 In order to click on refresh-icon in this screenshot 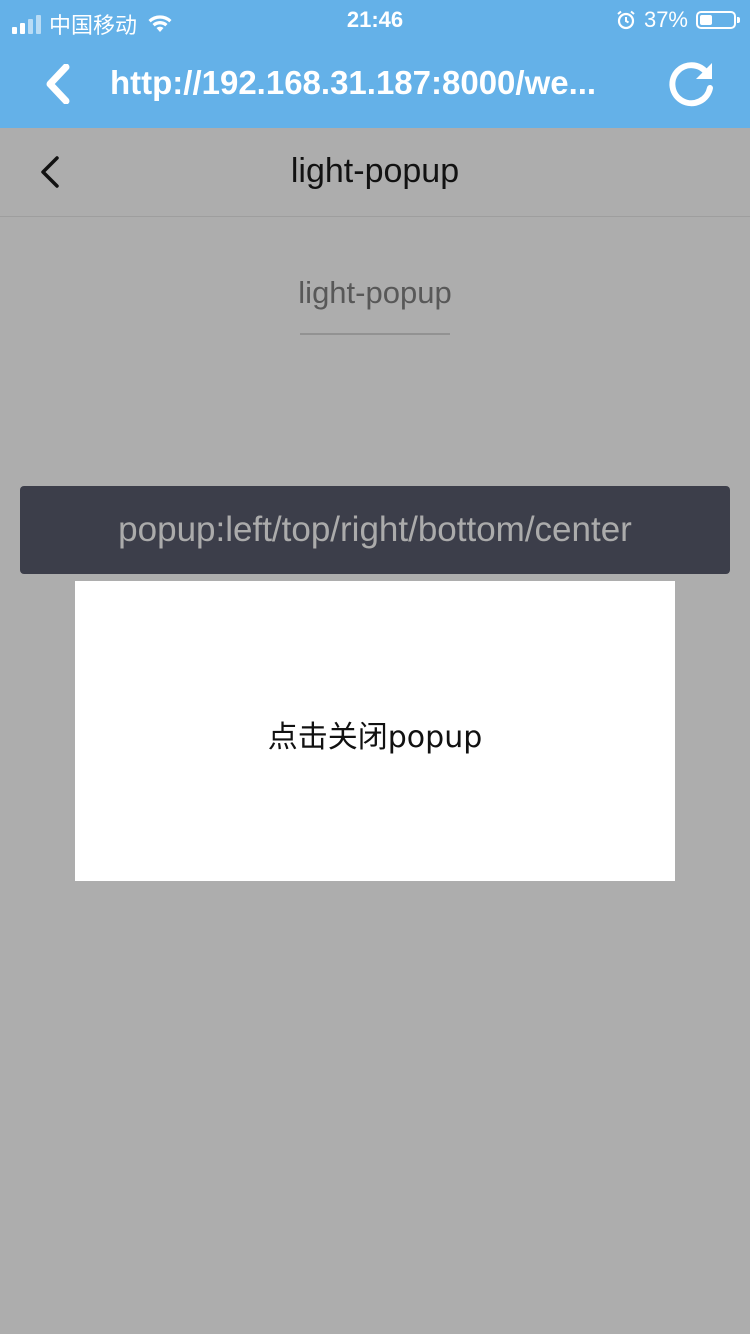, I will do `click(691, 84)`.